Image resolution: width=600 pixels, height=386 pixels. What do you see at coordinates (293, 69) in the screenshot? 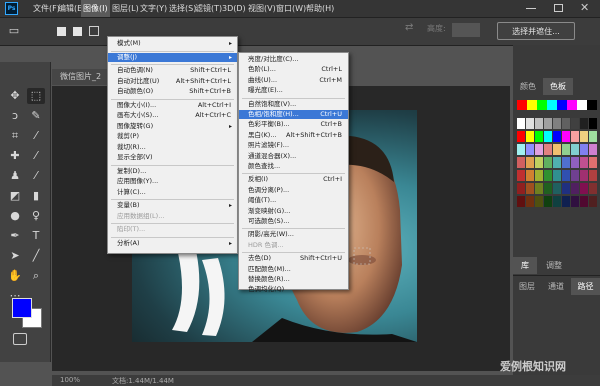
I see `menu-item: 色阶(L)... Ctrl+L` at bounding box center [293, 69].